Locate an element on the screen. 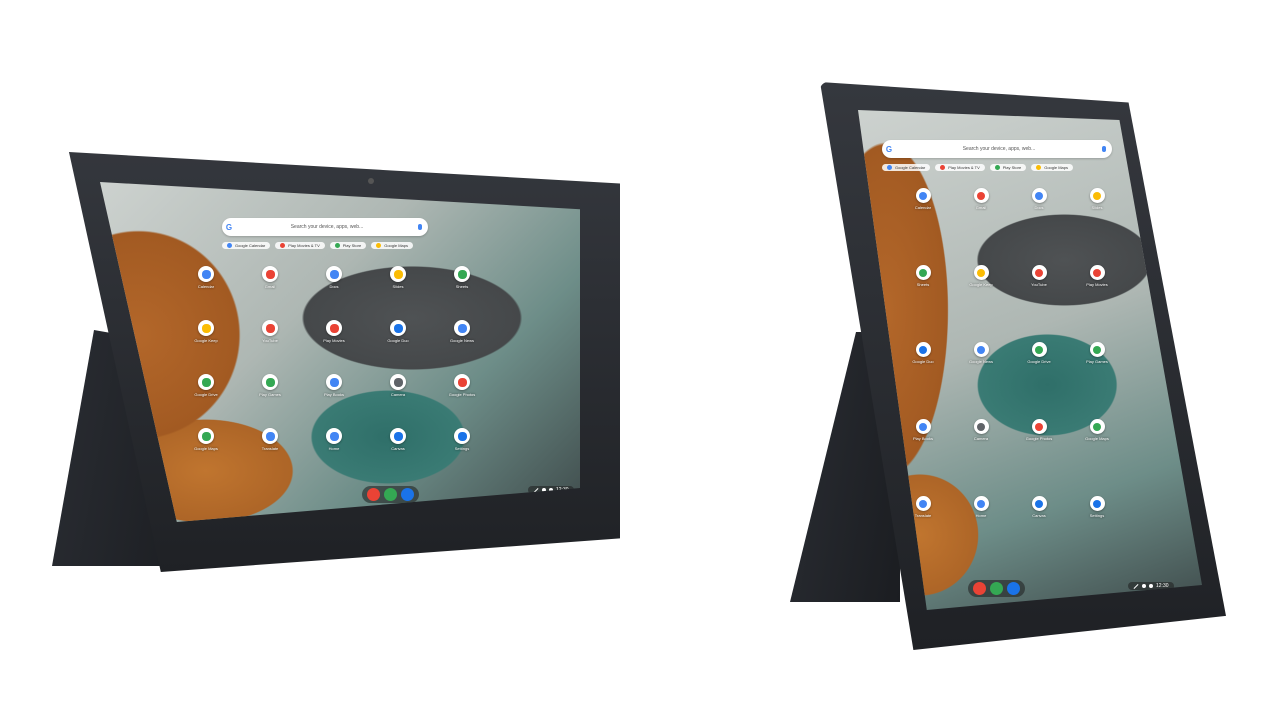 This screenshot has width=1280, height=720. duo-icon is located at coordinates (398, 328).